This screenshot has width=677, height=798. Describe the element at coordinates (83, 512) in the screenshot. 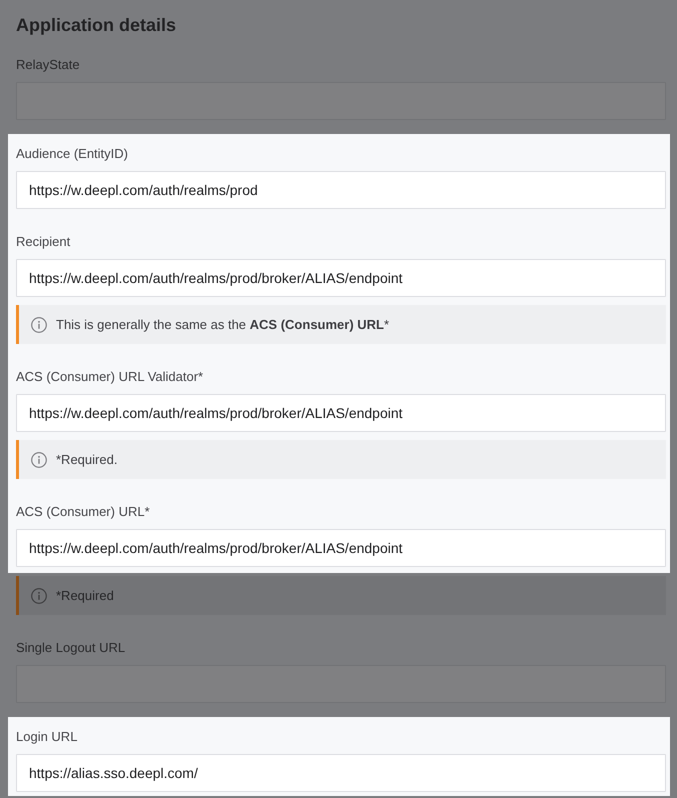

I see `field-label: ACS (Consumer) URL*` at that location.